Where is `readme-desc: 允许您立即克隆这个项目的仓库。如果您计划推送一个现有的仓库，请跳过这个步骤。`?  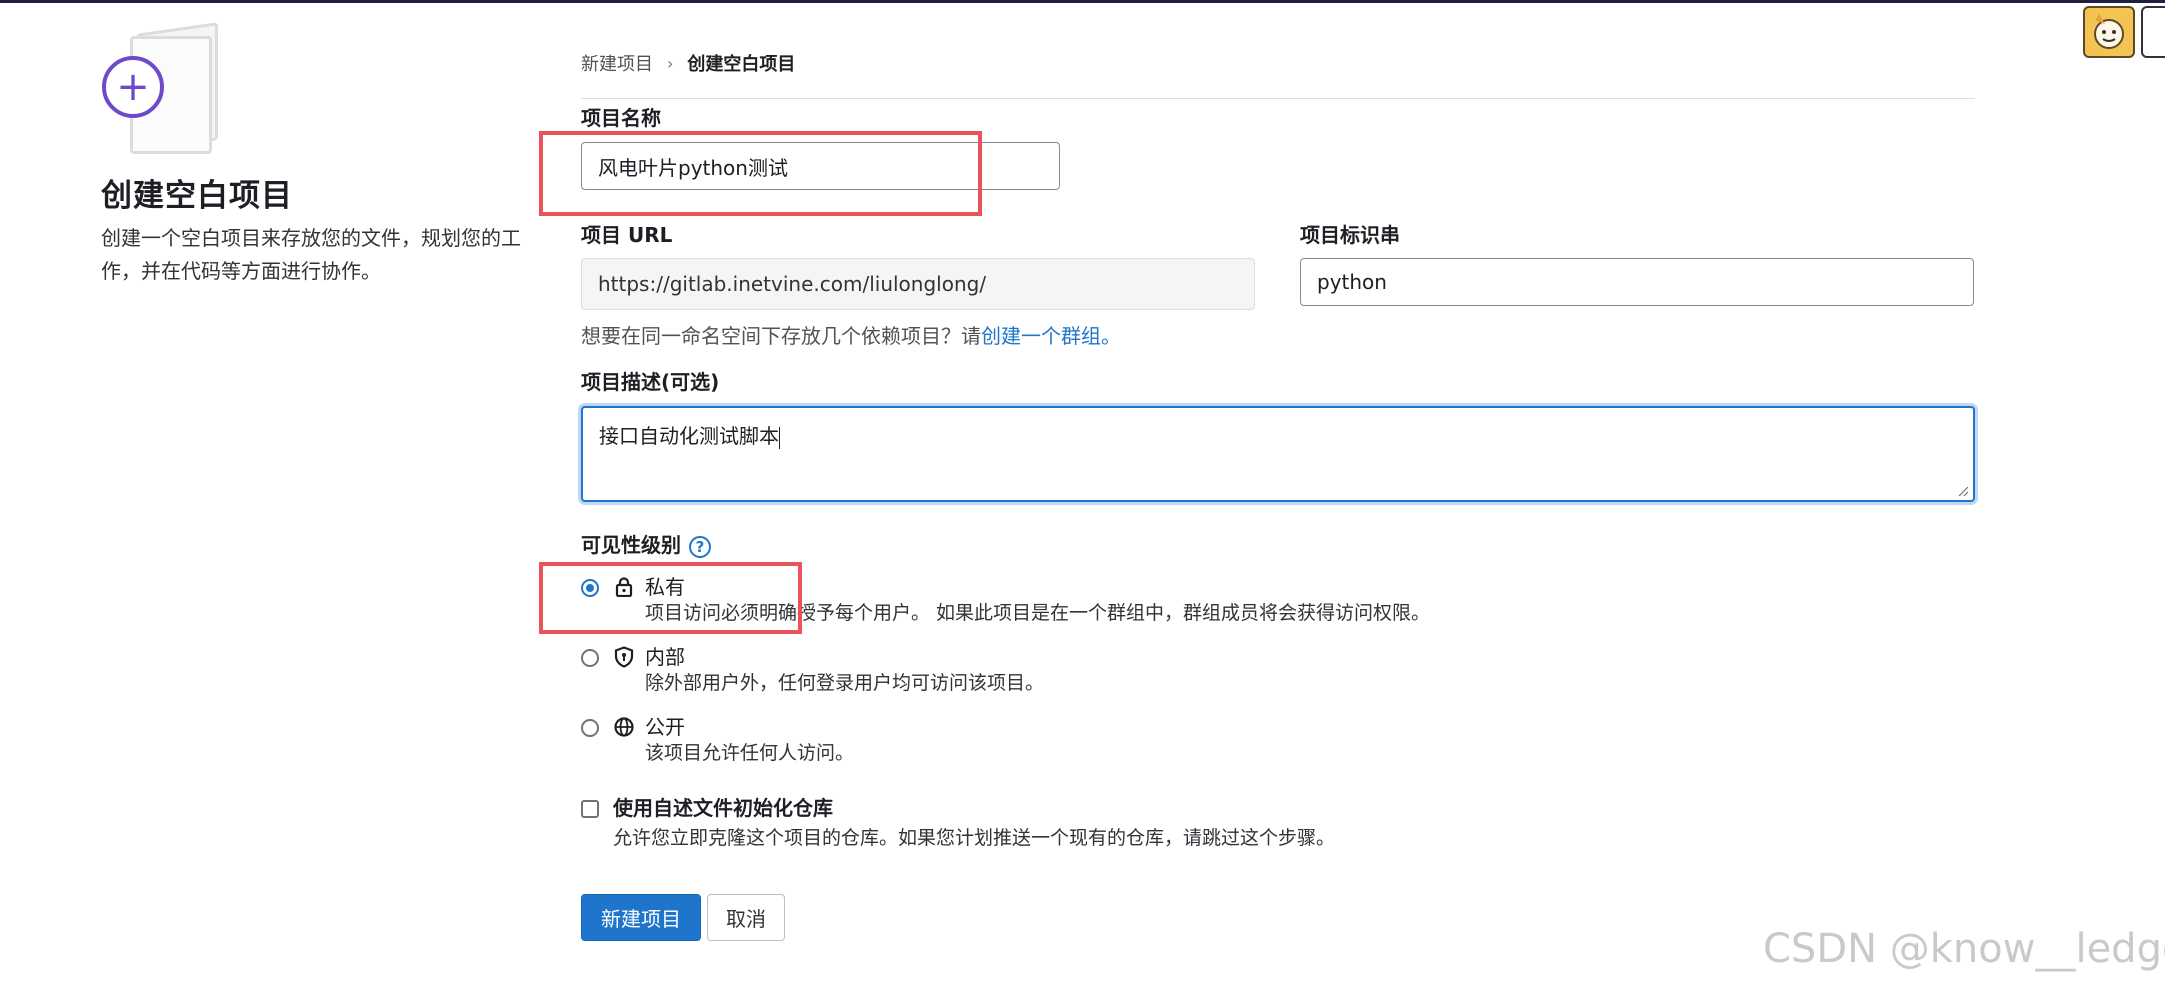 readme-desc: 允许您立即克隆这个项目的仓库。如果您计划推送一个现有的仓库，请跳过这个步骤。 is located at coordinates (974, 838).